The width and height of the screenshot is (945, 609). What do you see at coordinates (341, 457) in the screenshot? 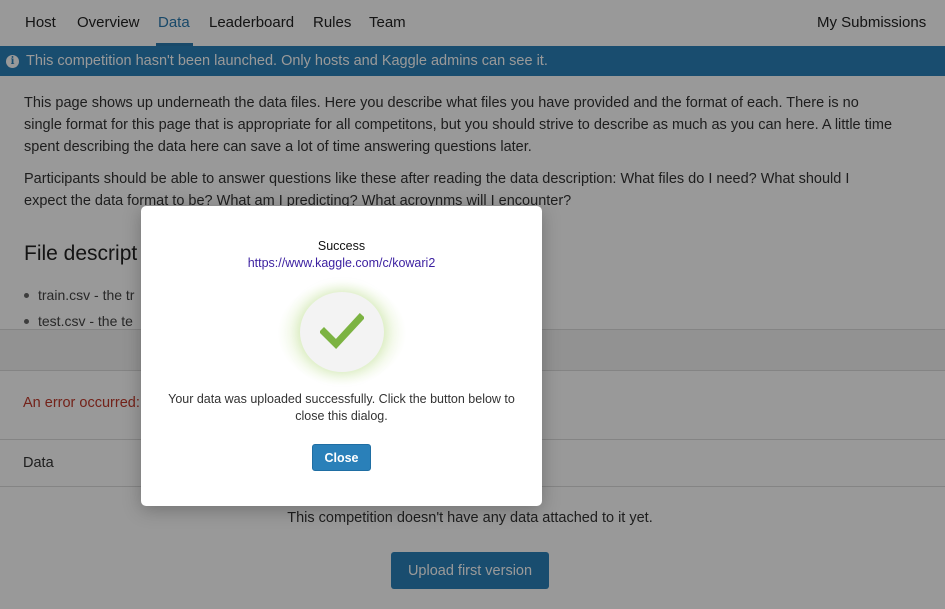
I see `close-button: Close` at bounding box center [341, 457].